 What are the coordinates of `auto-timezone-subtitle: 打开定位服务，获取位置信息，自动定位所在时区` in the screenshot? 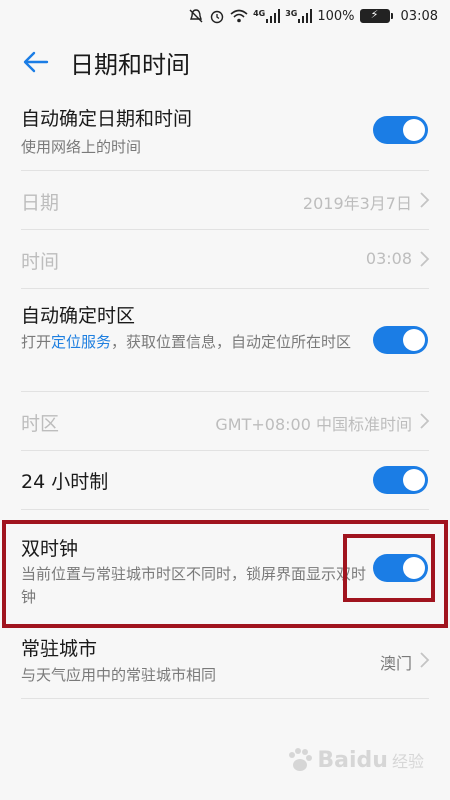 It's located at (196, 342).